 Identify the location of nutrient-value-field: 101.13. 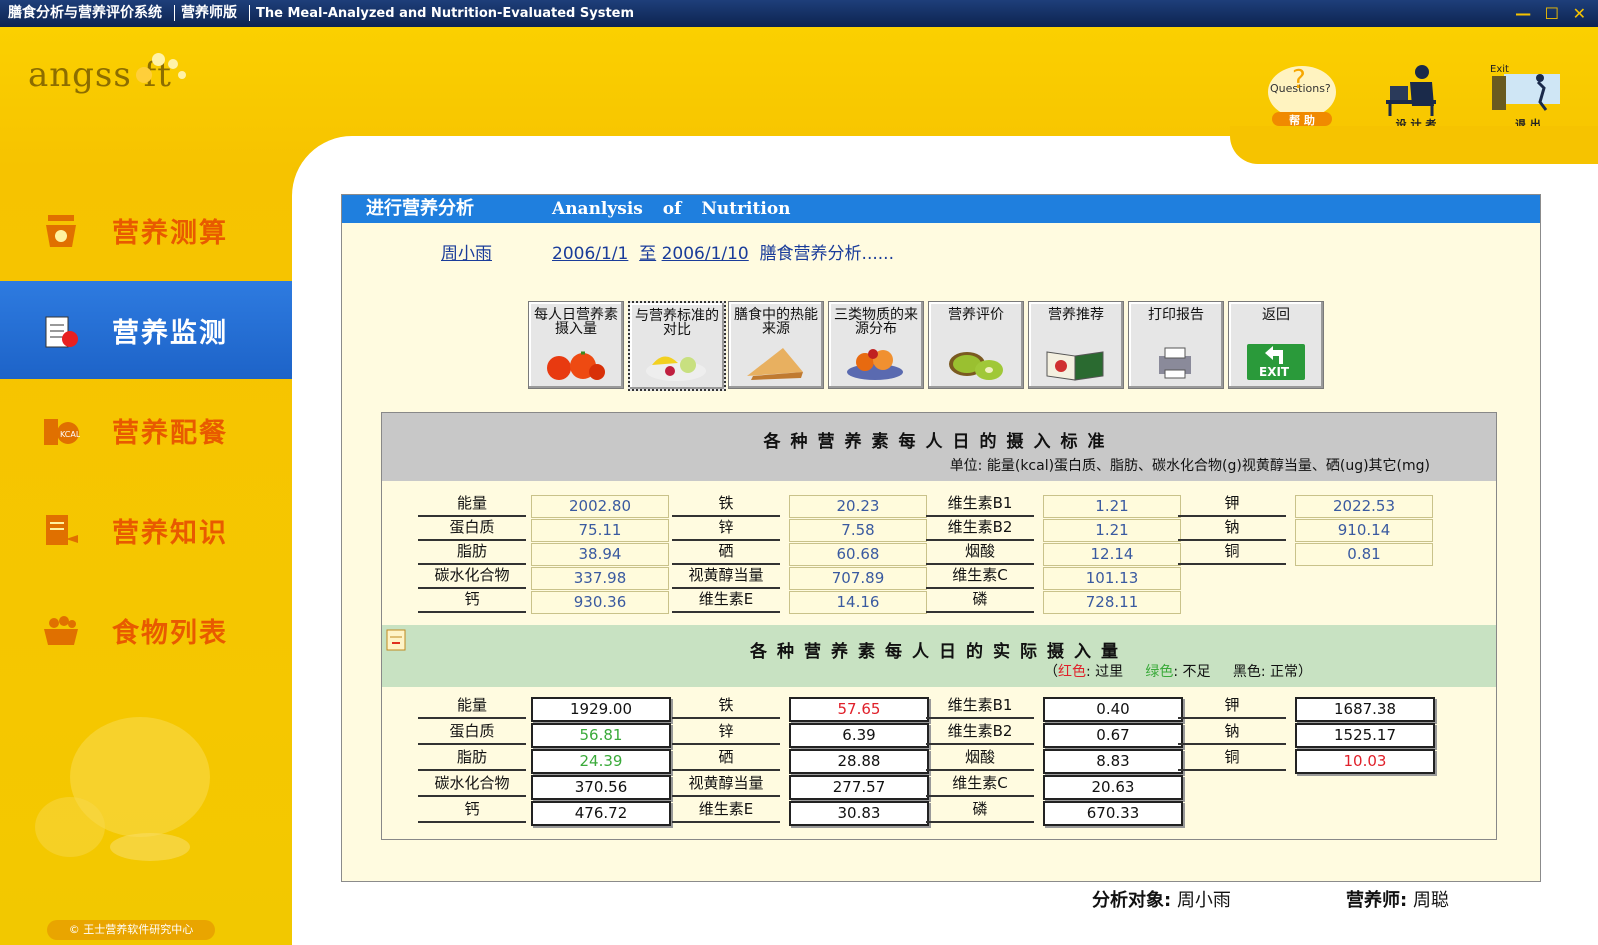
(1112, 578).